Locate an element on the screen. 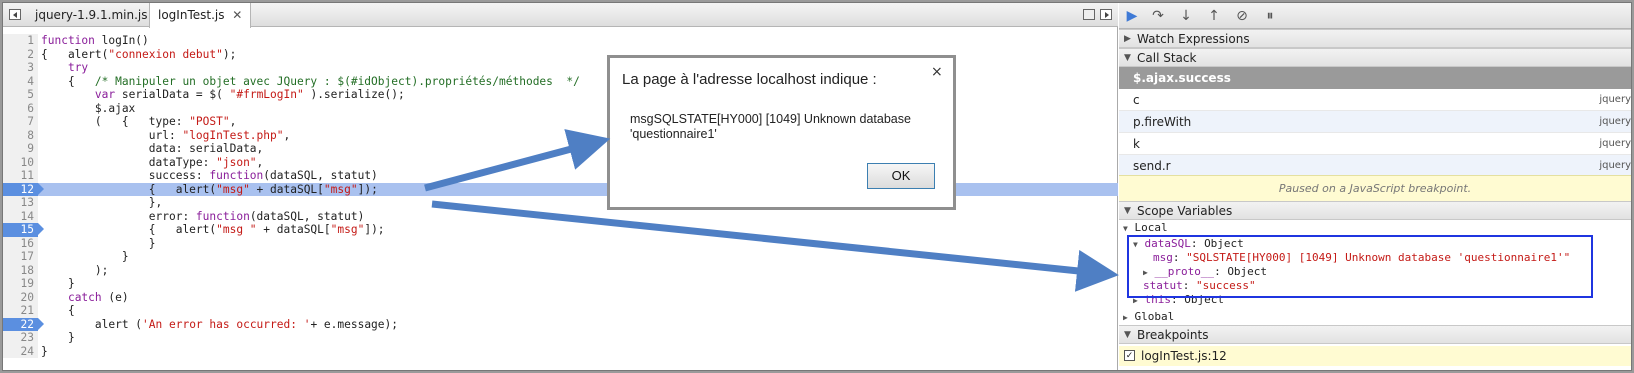 The width and height of the screenshot is (1634, 373). section-title: Scope Variables is located at coordinates (1185, 211).